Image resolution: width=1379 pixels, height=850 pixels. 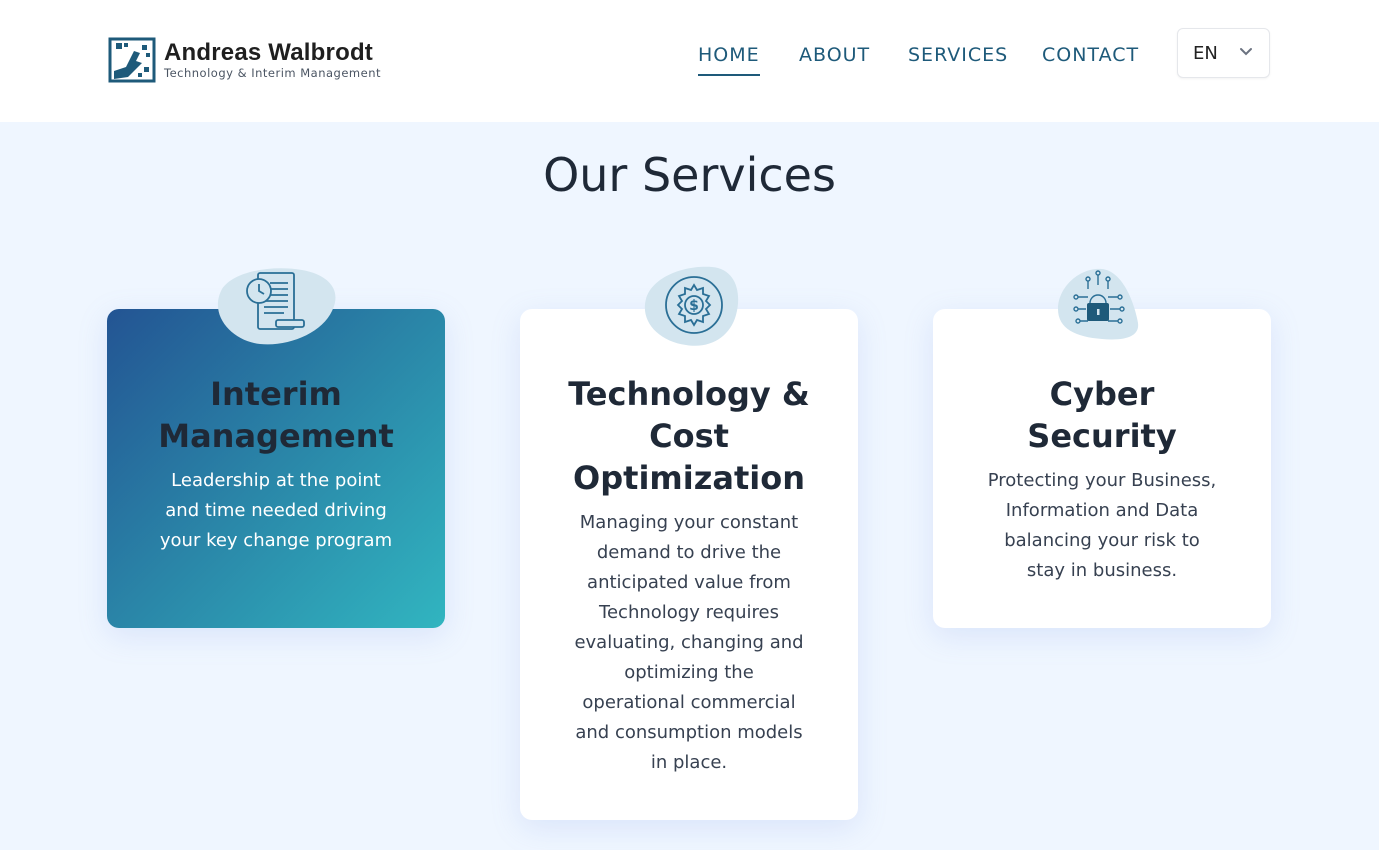 I want to click on circuit-lock-icon, so click(x=1098, y=304).